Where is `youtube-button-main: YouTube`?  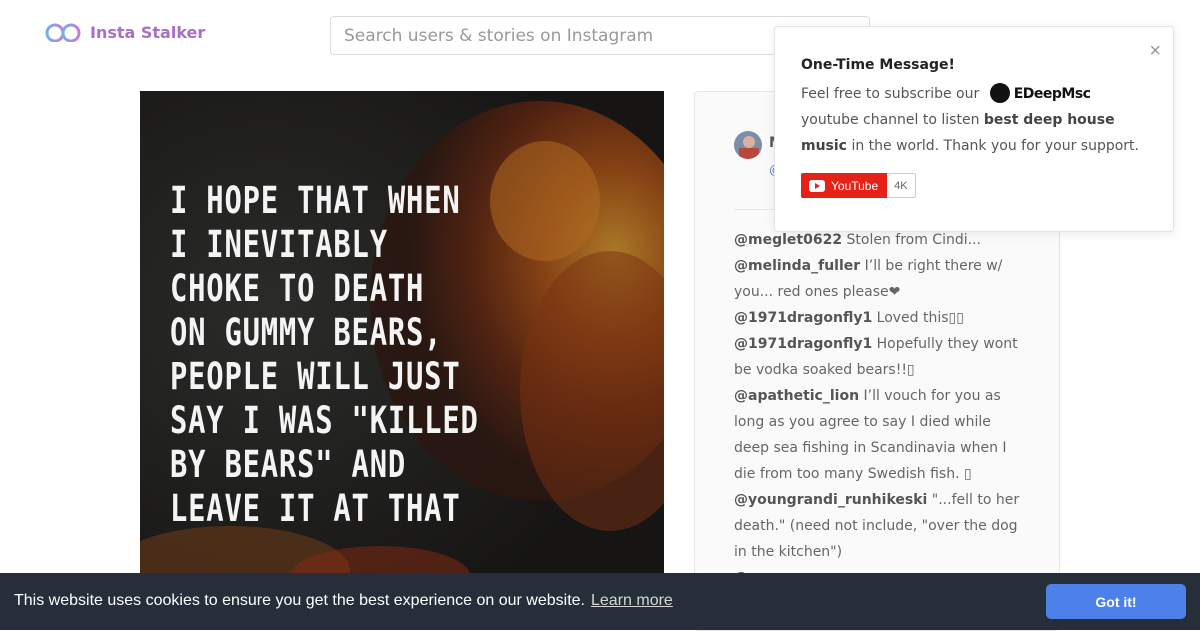
youtube-button-main: YouTube is located at coordinates (844, 185).